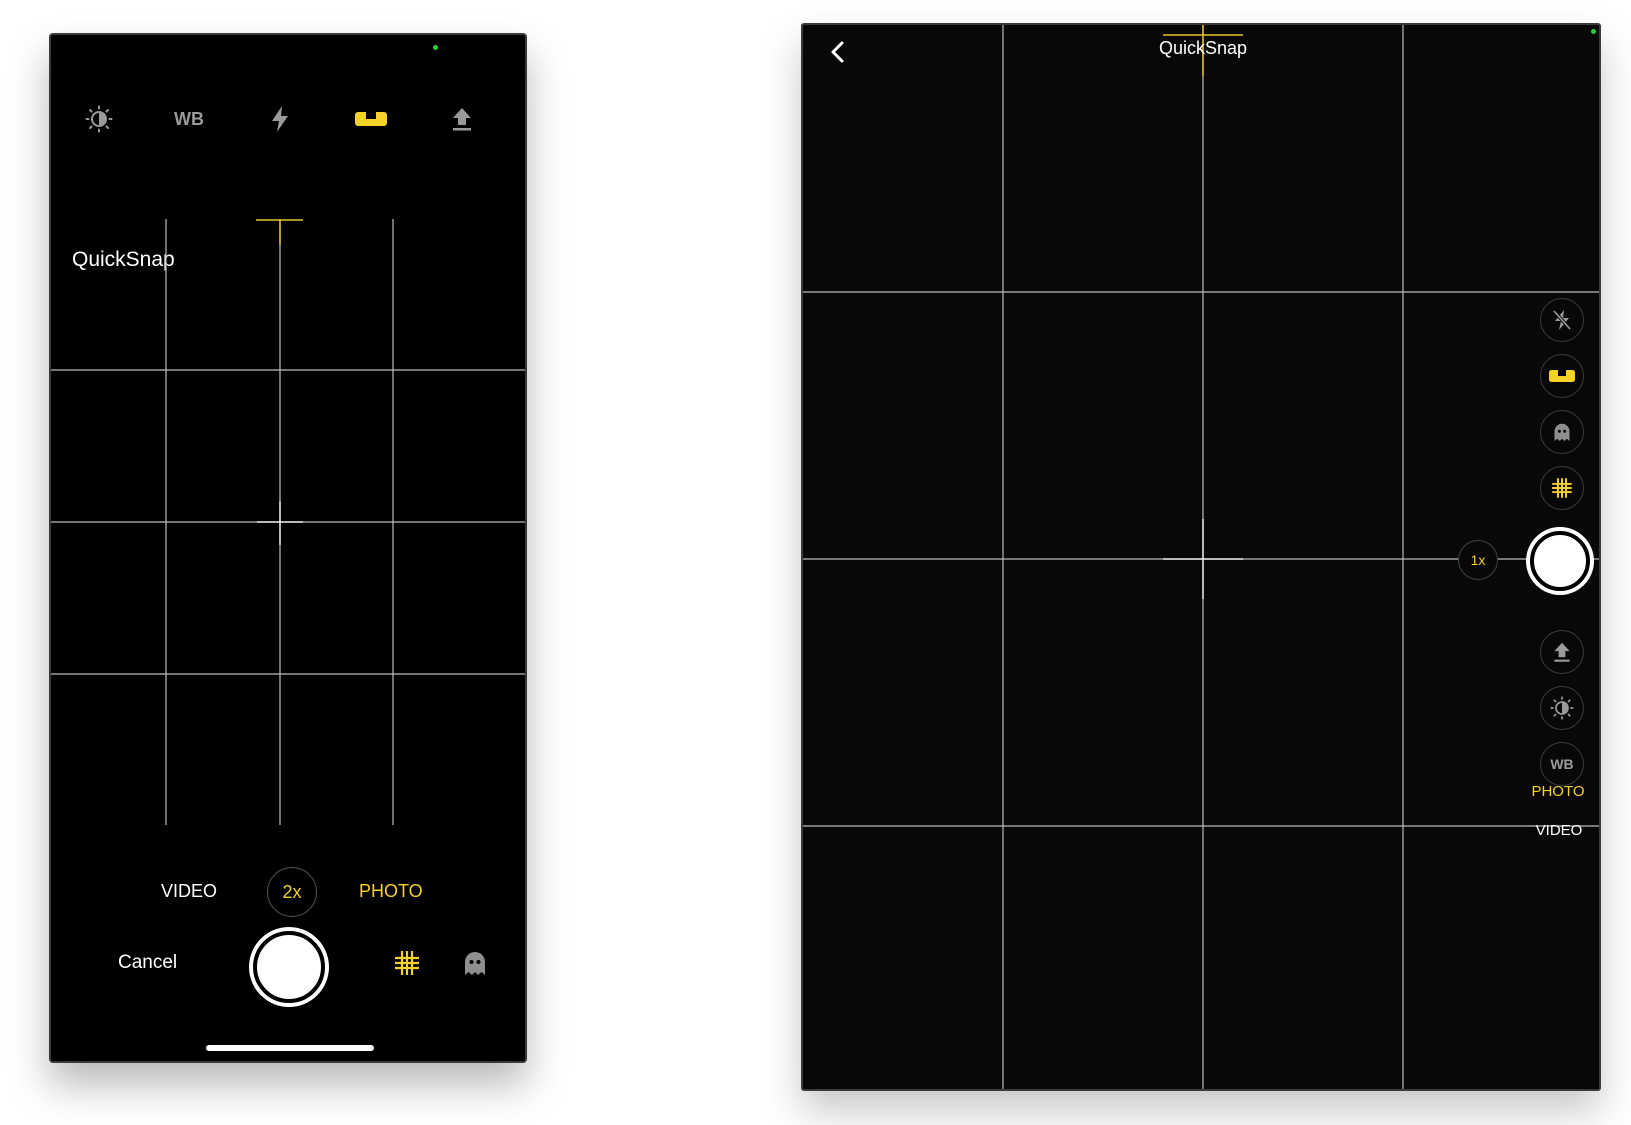 This screenshot has height=1125, width=1631. I want to click on zoom-button: 2x, so click(292, 892).